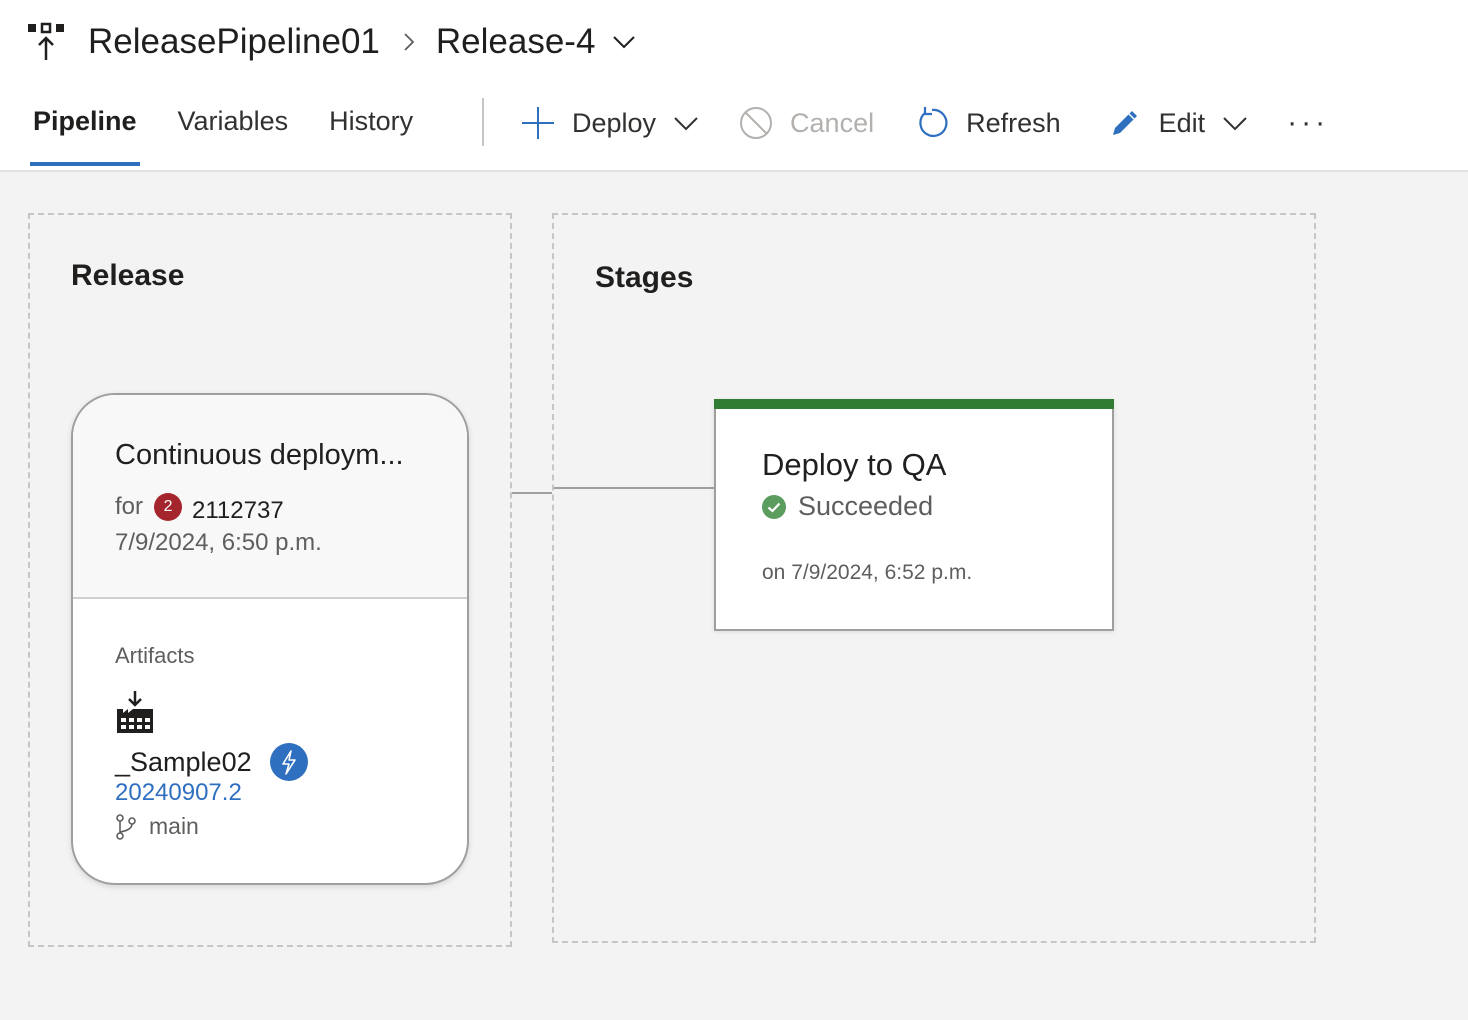  I want to click on edit-label: Edit, so click(1182, 122).